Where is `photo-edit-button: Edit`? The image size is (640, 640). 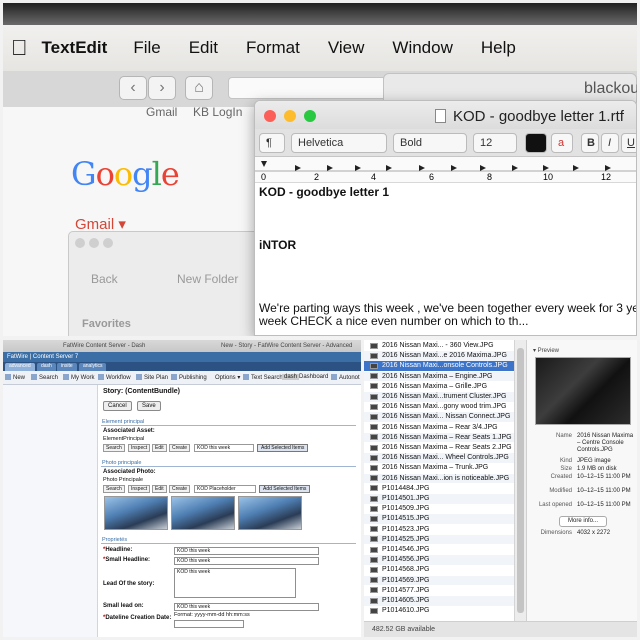
photo-edit-button: Edit is located at coordinates (159, 489).